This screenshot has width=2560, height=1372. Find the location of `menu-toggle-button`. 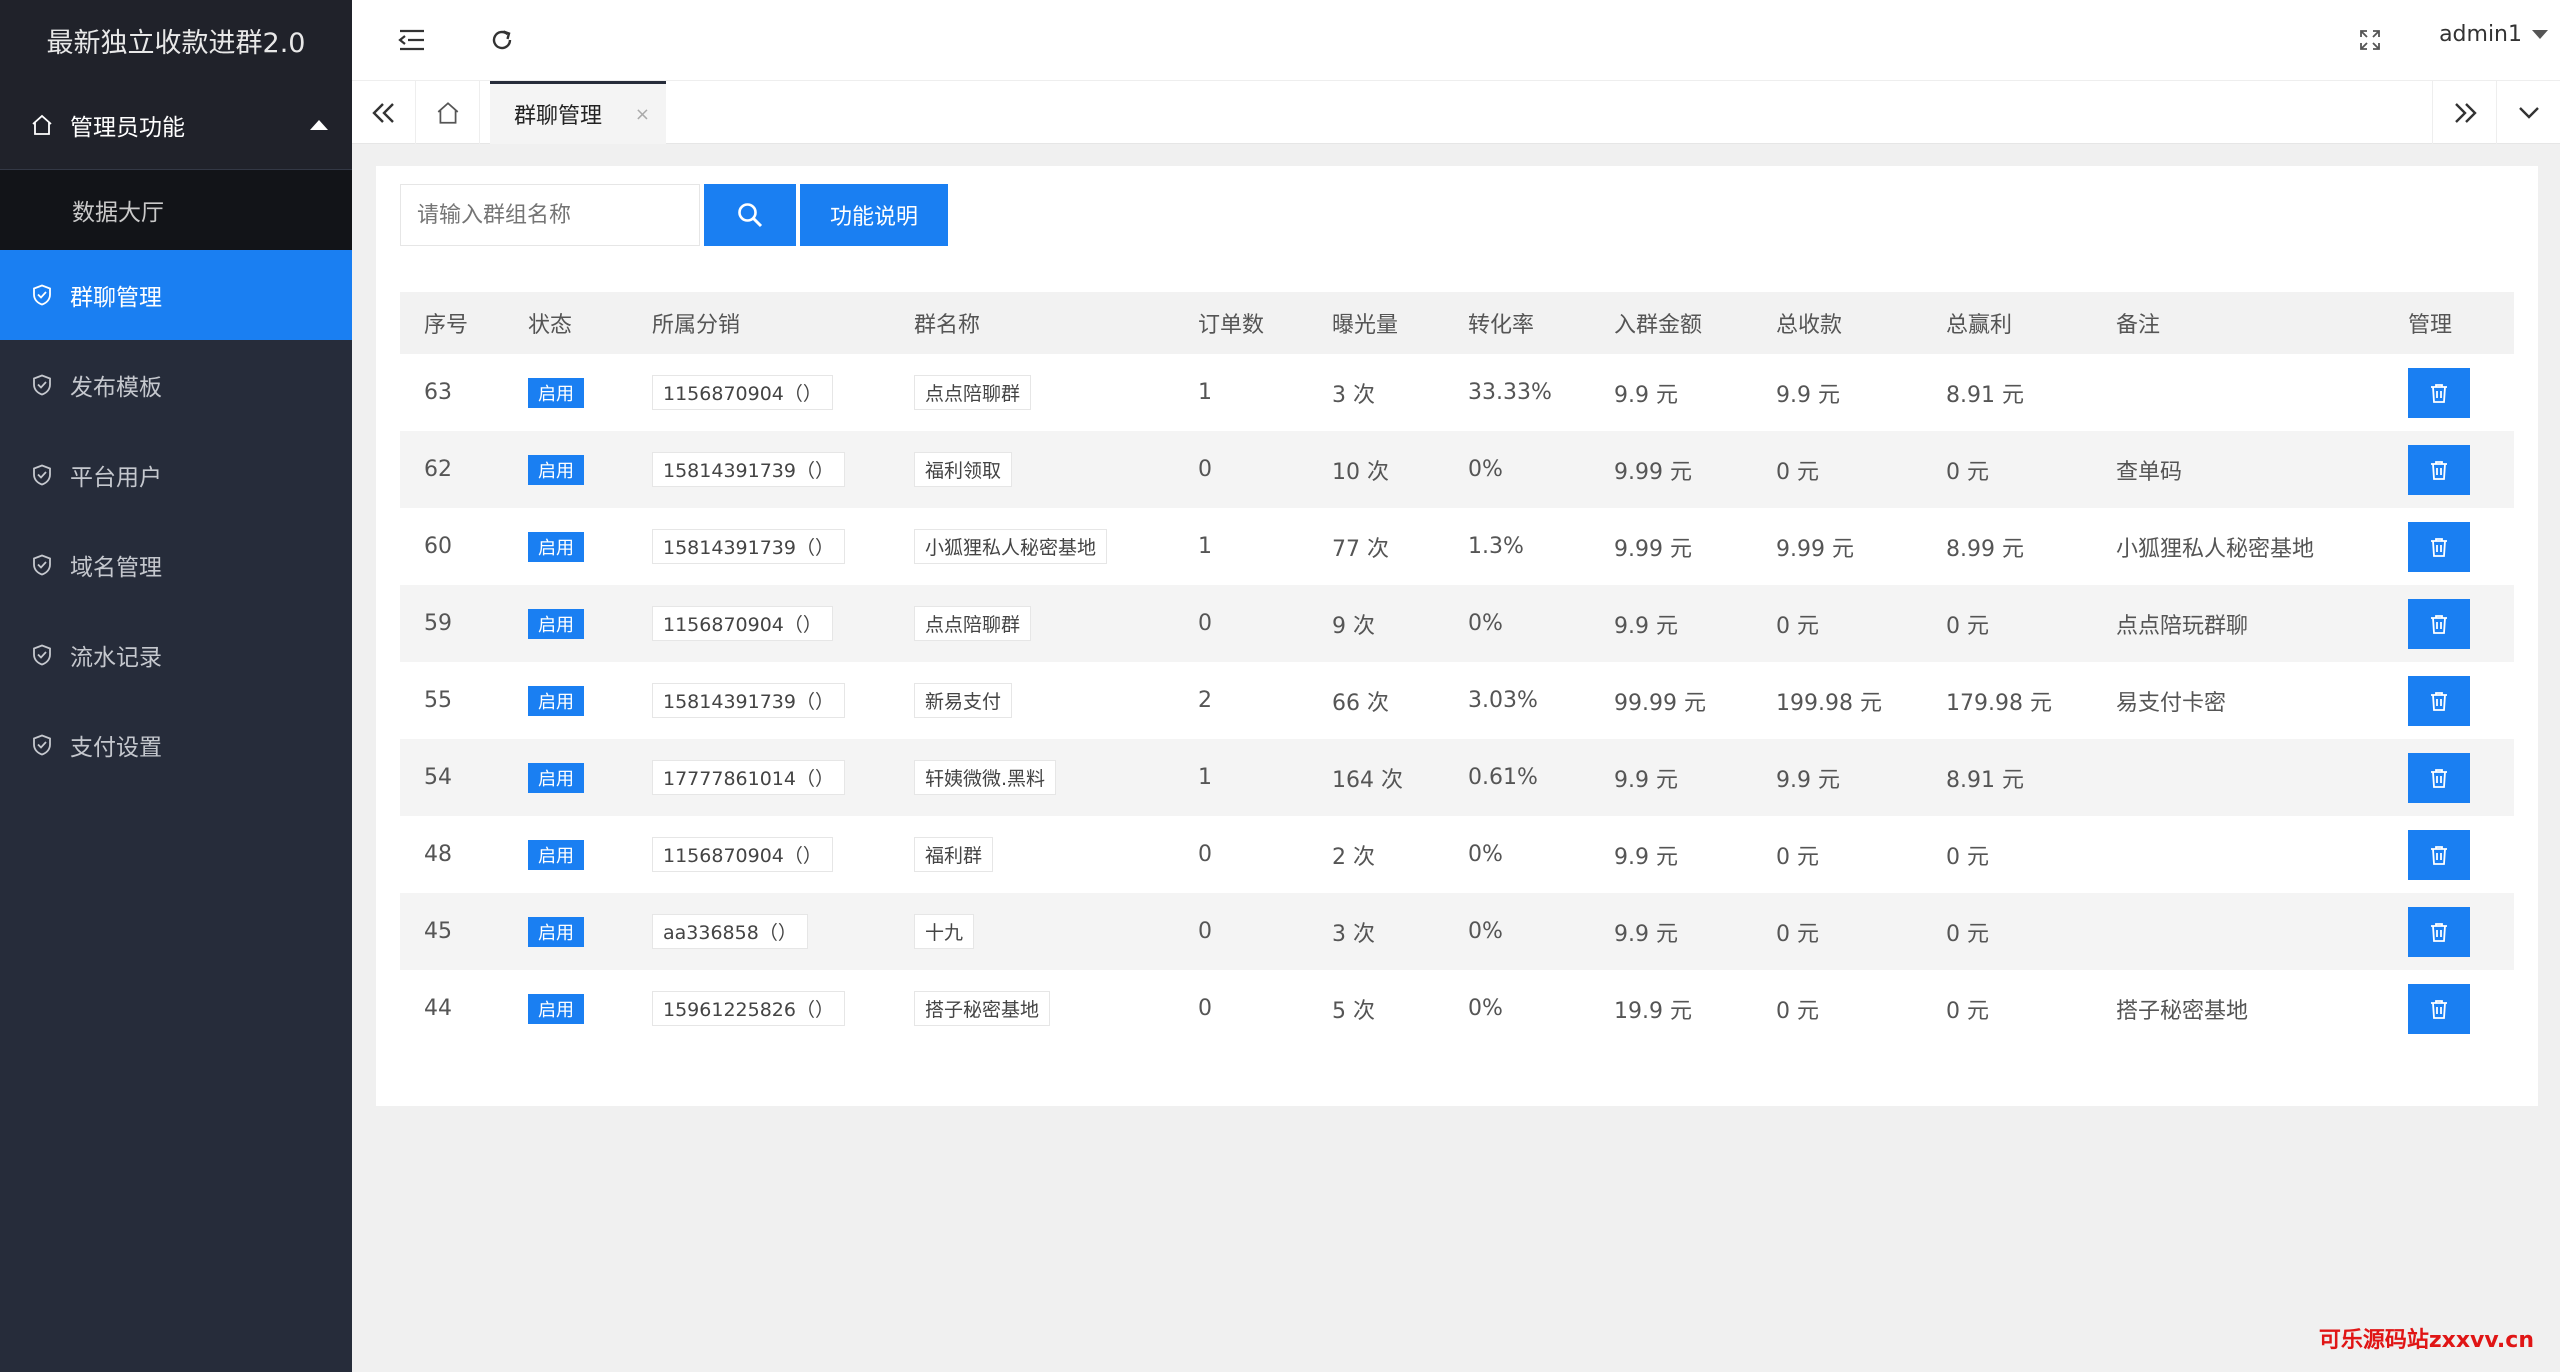

menu-toggle-button is located at coordinates (412, 40).